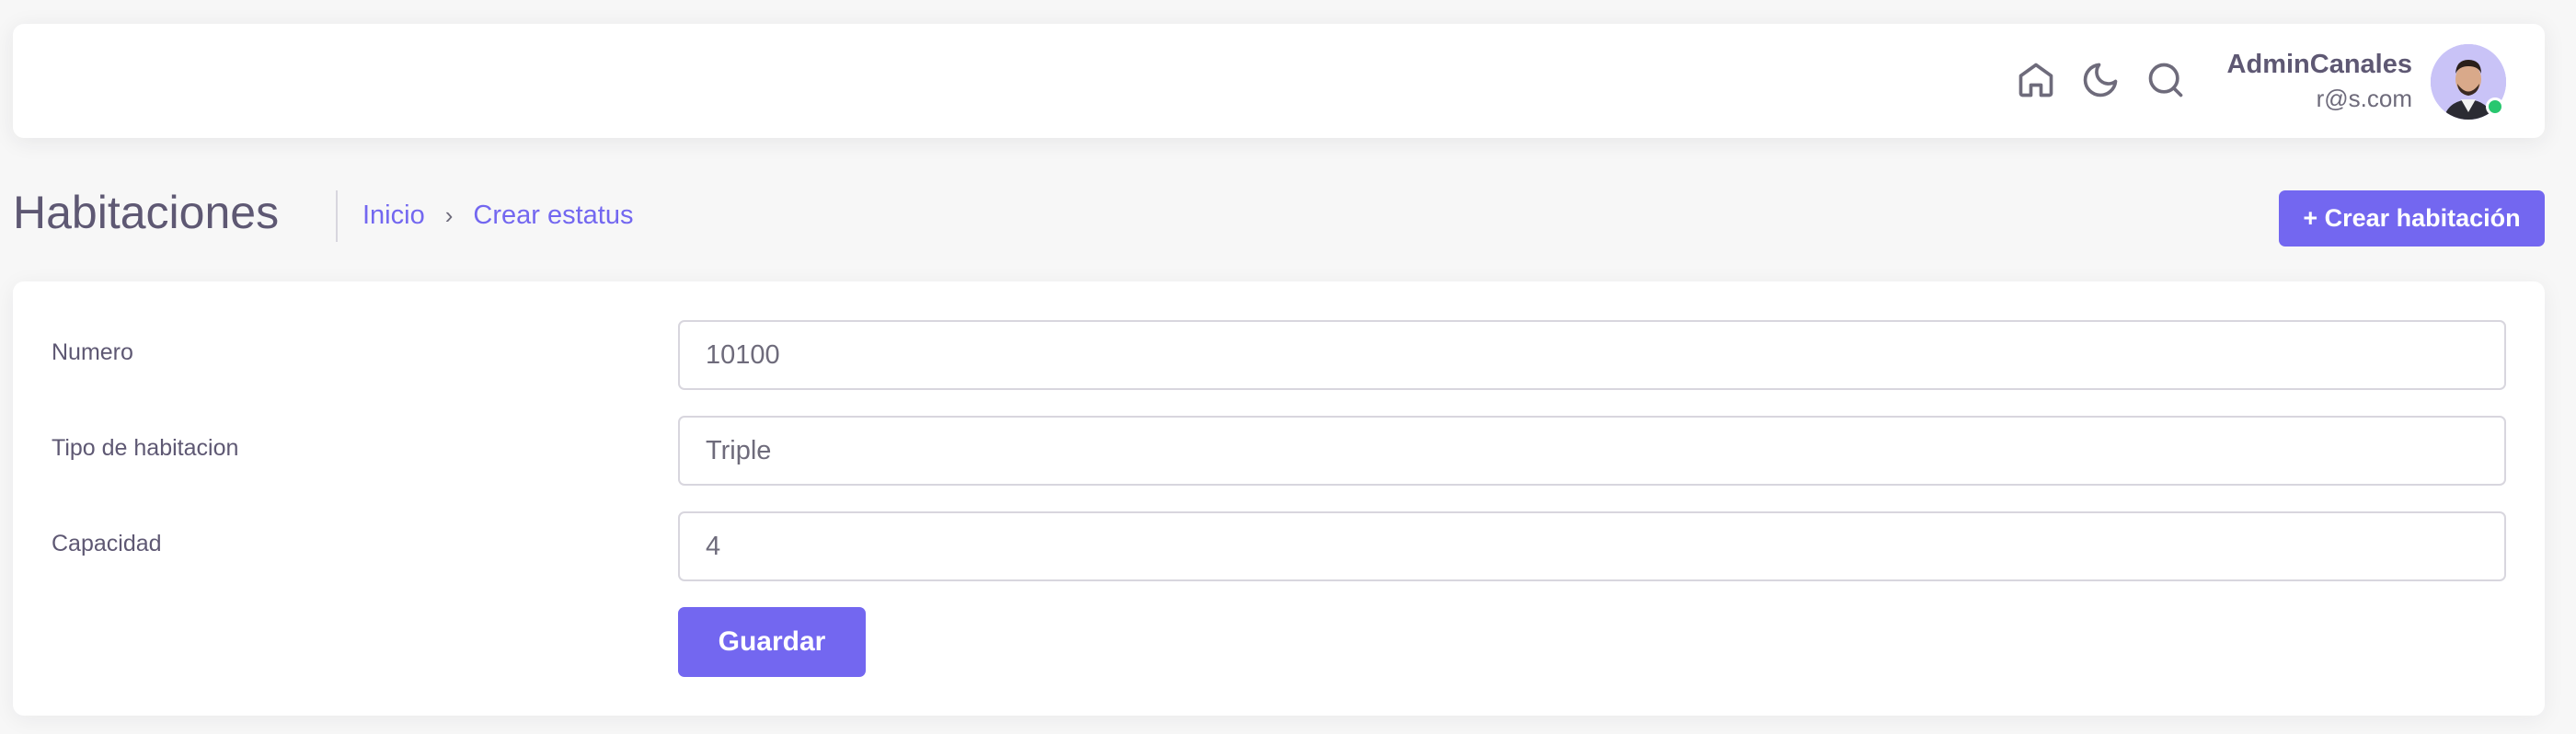 The width and height of the screenshot is (2576, 734). What do you see at coordinates (553, 216) in the screenshot?
I see `breadcrumb-current-link: Crear estatus` at bounding box center [553, 216].